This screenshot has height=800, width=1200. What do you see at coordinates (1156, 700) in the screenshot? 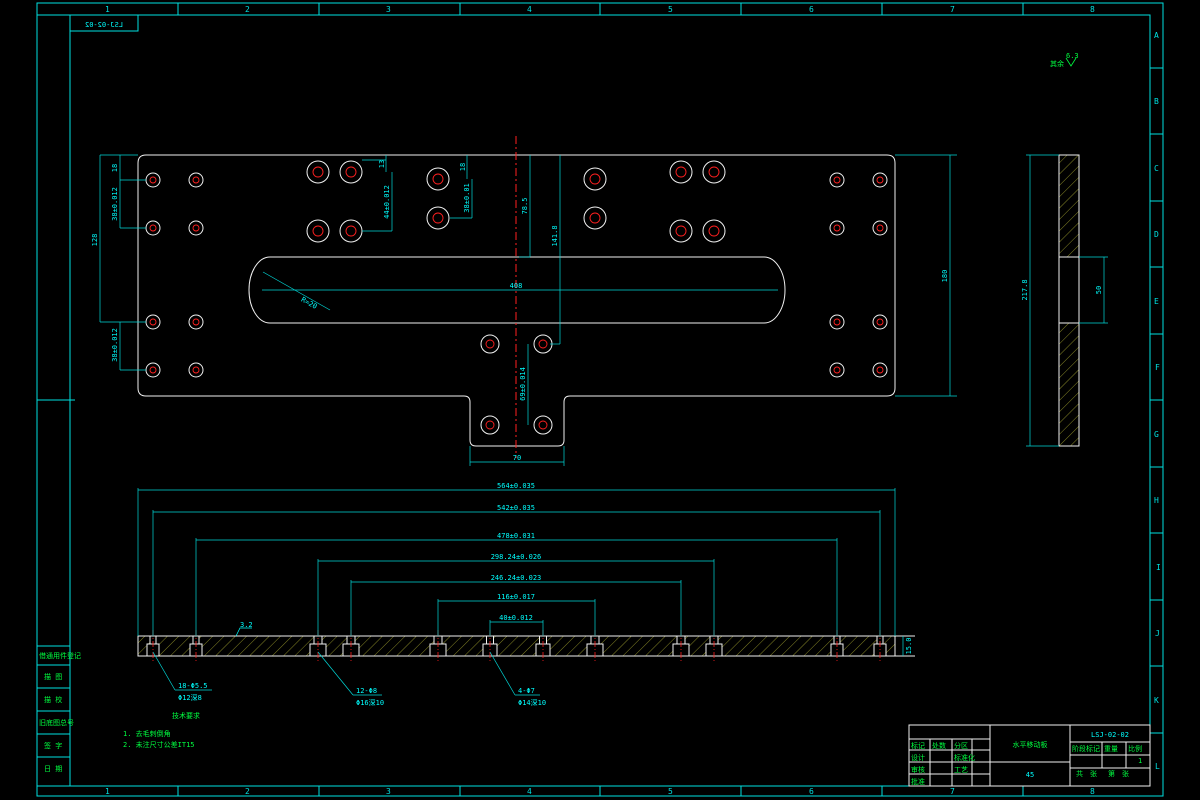
I see `svg-text: K` at bounding box center [1156, 700].